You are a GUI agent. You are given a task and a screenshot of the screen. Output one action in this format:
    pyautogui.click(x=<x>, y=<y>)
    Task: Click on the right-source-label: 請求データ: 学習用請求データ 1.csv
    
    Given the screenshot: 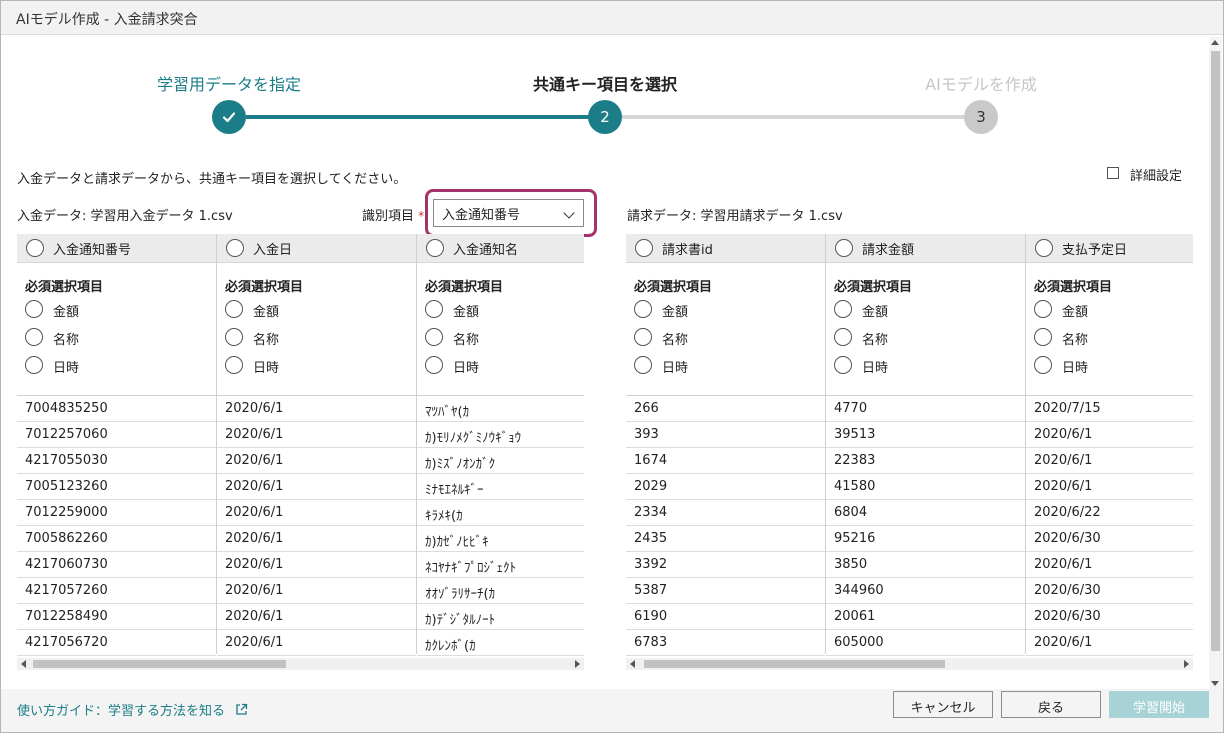 What is the action you would take?
    pyautogui.click(x=735, y=216)
    